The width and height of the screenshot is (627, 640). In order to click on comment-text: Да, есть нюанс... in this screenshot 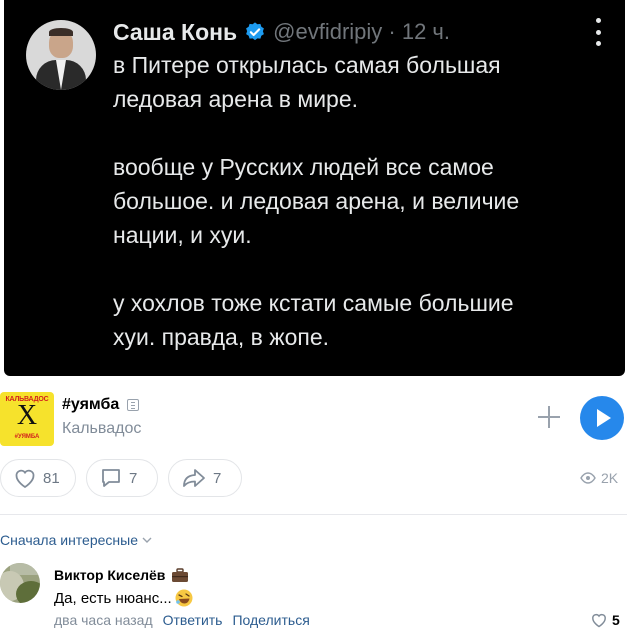, I will do `click(113, 598)`.